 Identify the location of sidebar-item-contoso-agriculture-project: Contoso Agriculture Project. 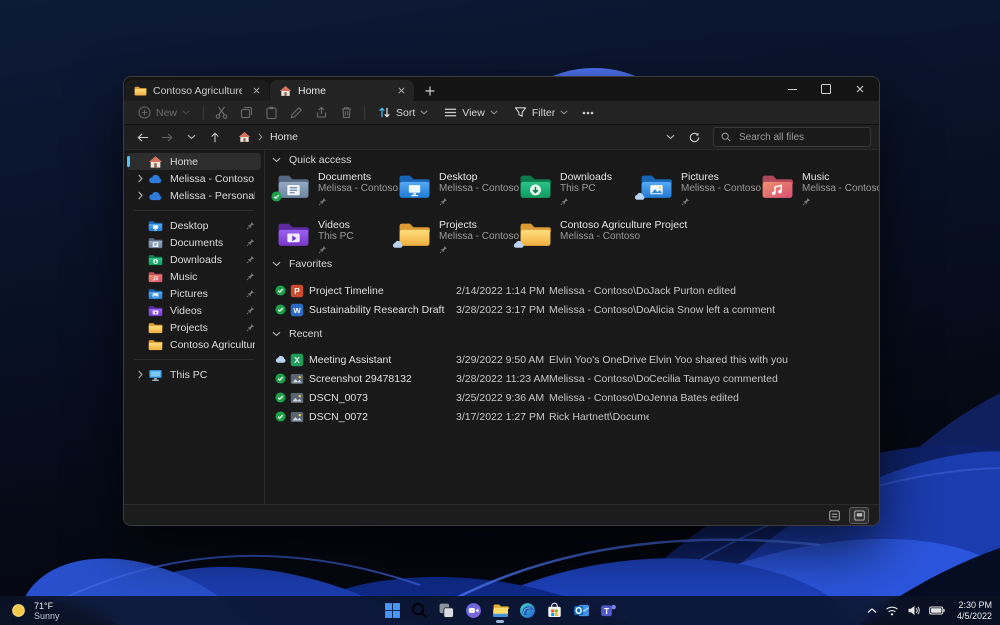
(194, 344).